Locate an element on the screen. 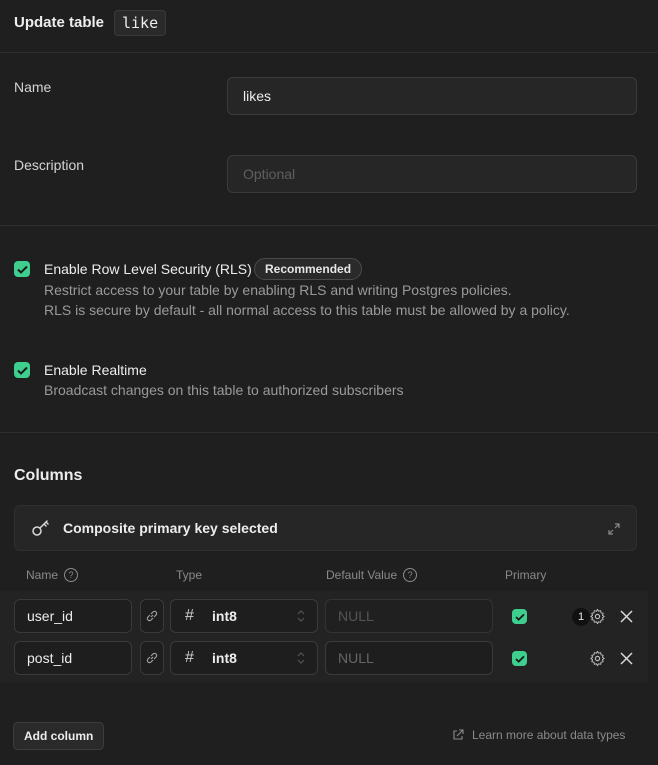 This screenshot has height=765, width=658. header-default: Default Value ? is located at coordinates (372, 575).